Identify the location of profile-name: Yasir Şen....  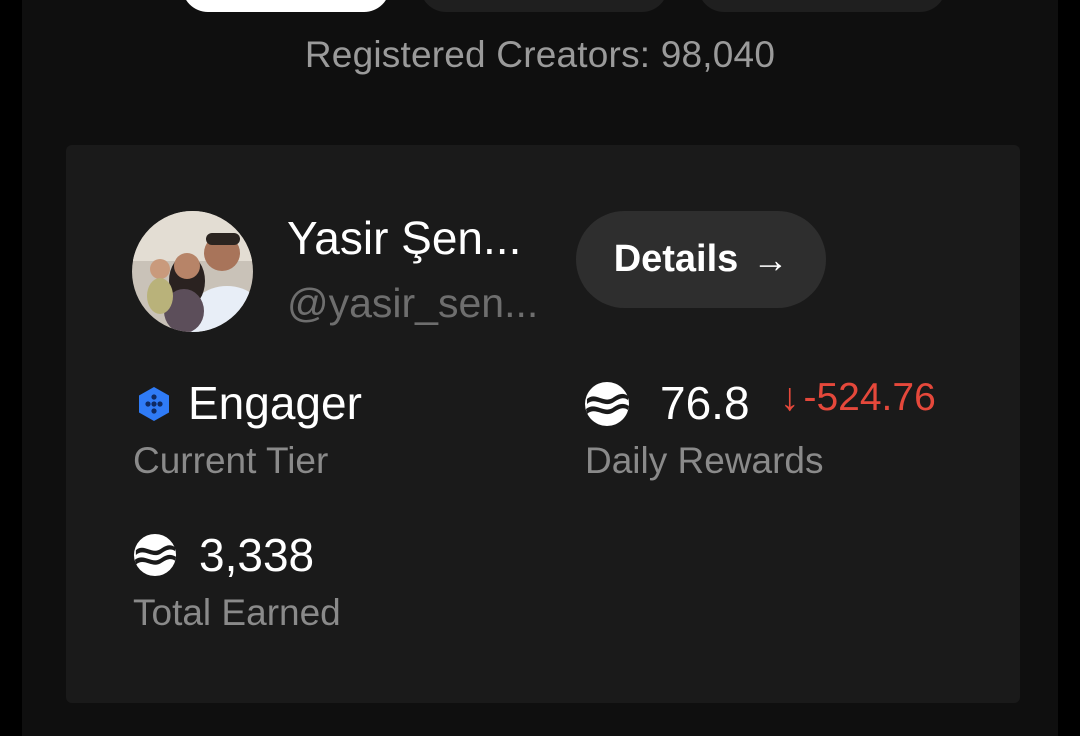
(404, 238).